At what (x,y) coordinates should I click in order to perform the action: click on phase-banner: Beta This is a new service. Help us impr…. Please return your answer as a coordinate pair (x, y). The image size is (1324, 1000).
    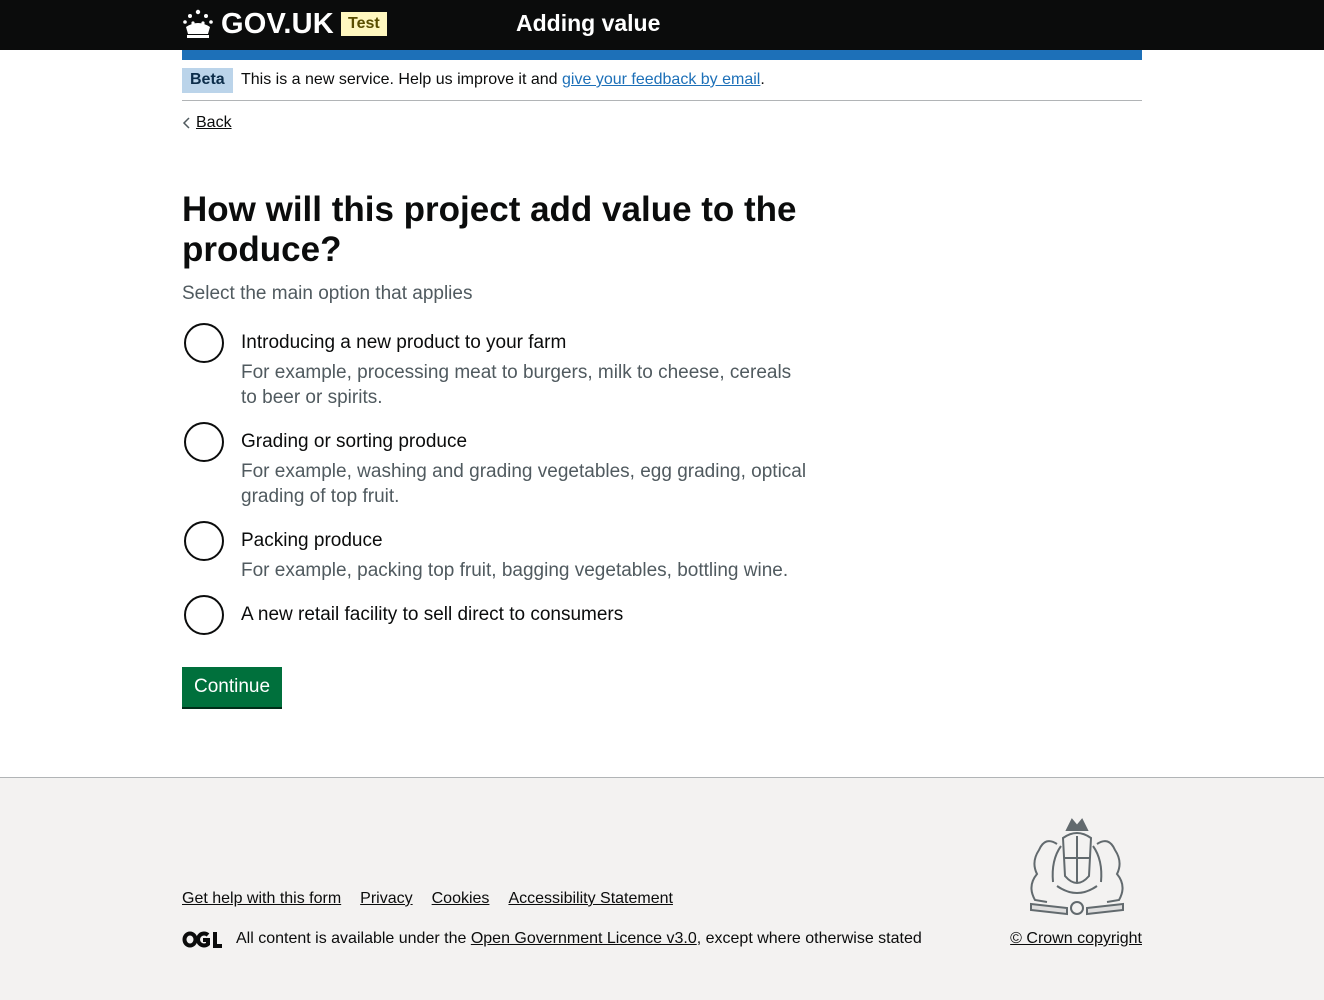
    Looking at the image, I should click on (662, 80).